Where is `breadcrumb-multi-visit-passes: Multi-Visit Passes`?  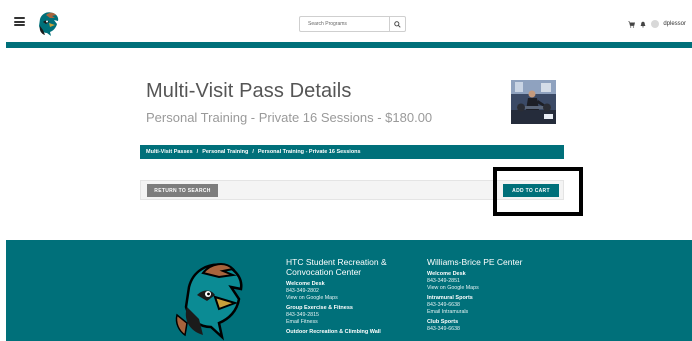 breadcrumb-multi-visit-passes: Multi-Visit Passes is located at coordinates (169, 152).